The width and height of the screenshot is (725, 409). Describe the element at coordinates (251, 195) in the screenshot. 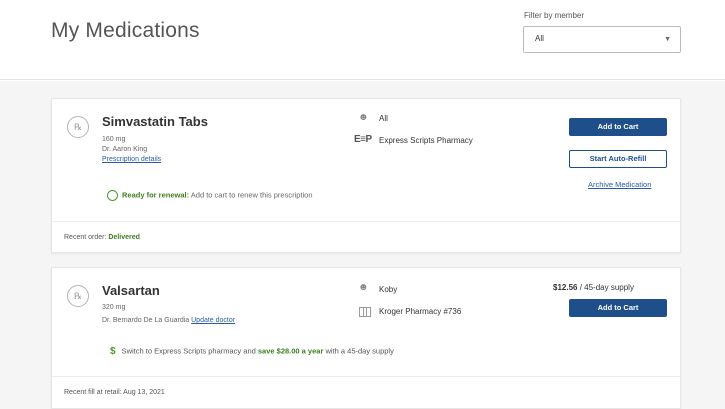

I see `renewal-text: Add to cart to renew this prescription` at that location.